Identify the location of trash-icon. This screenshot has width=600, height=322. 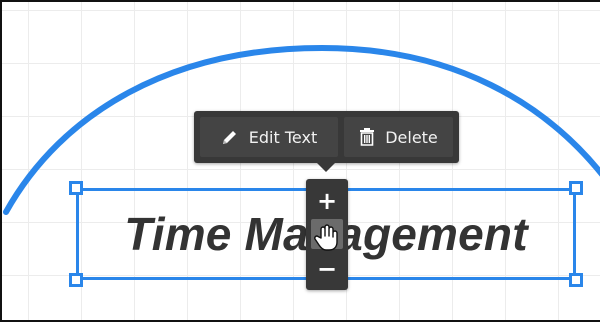
(367, 137).